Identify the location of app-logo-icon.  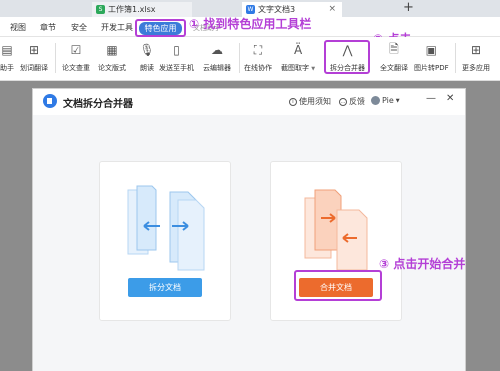
(50, 101).